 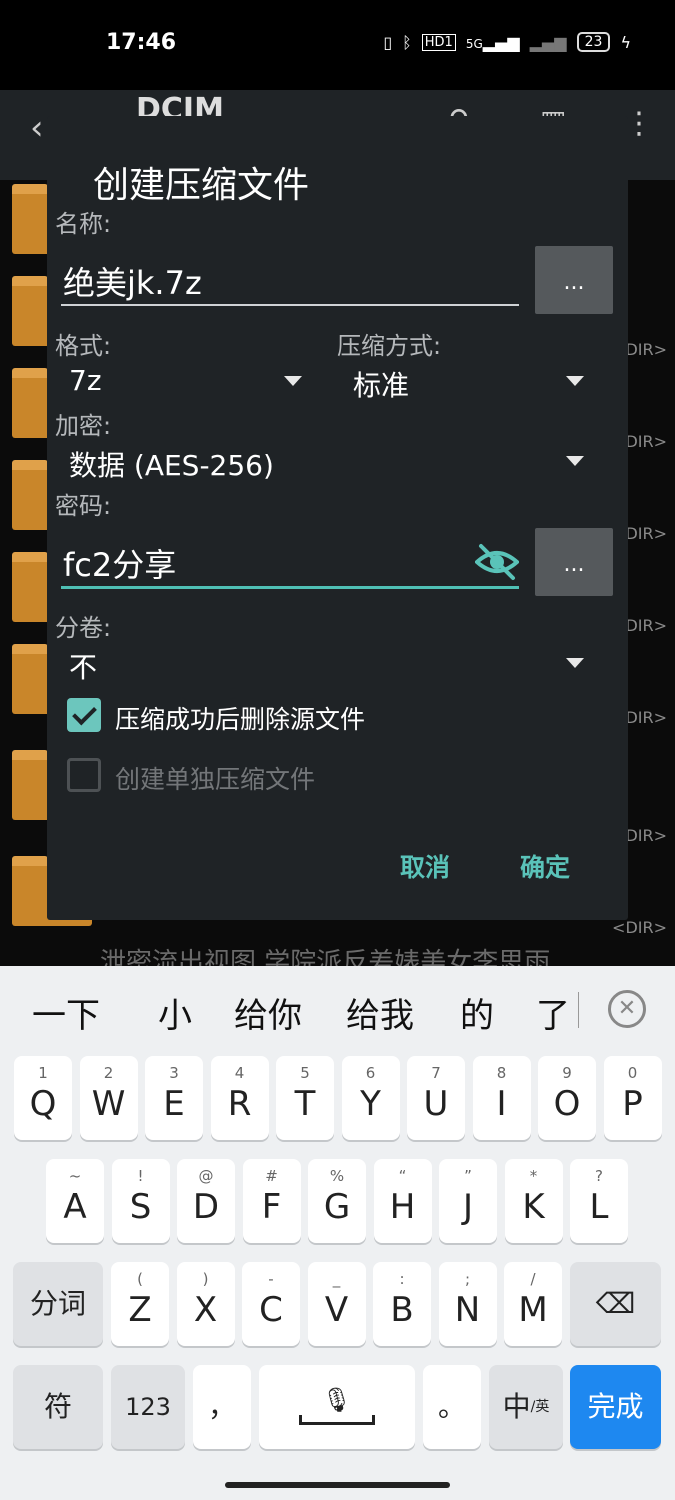 I want to click on password-label: 密码:, so click(x=83, y=506).